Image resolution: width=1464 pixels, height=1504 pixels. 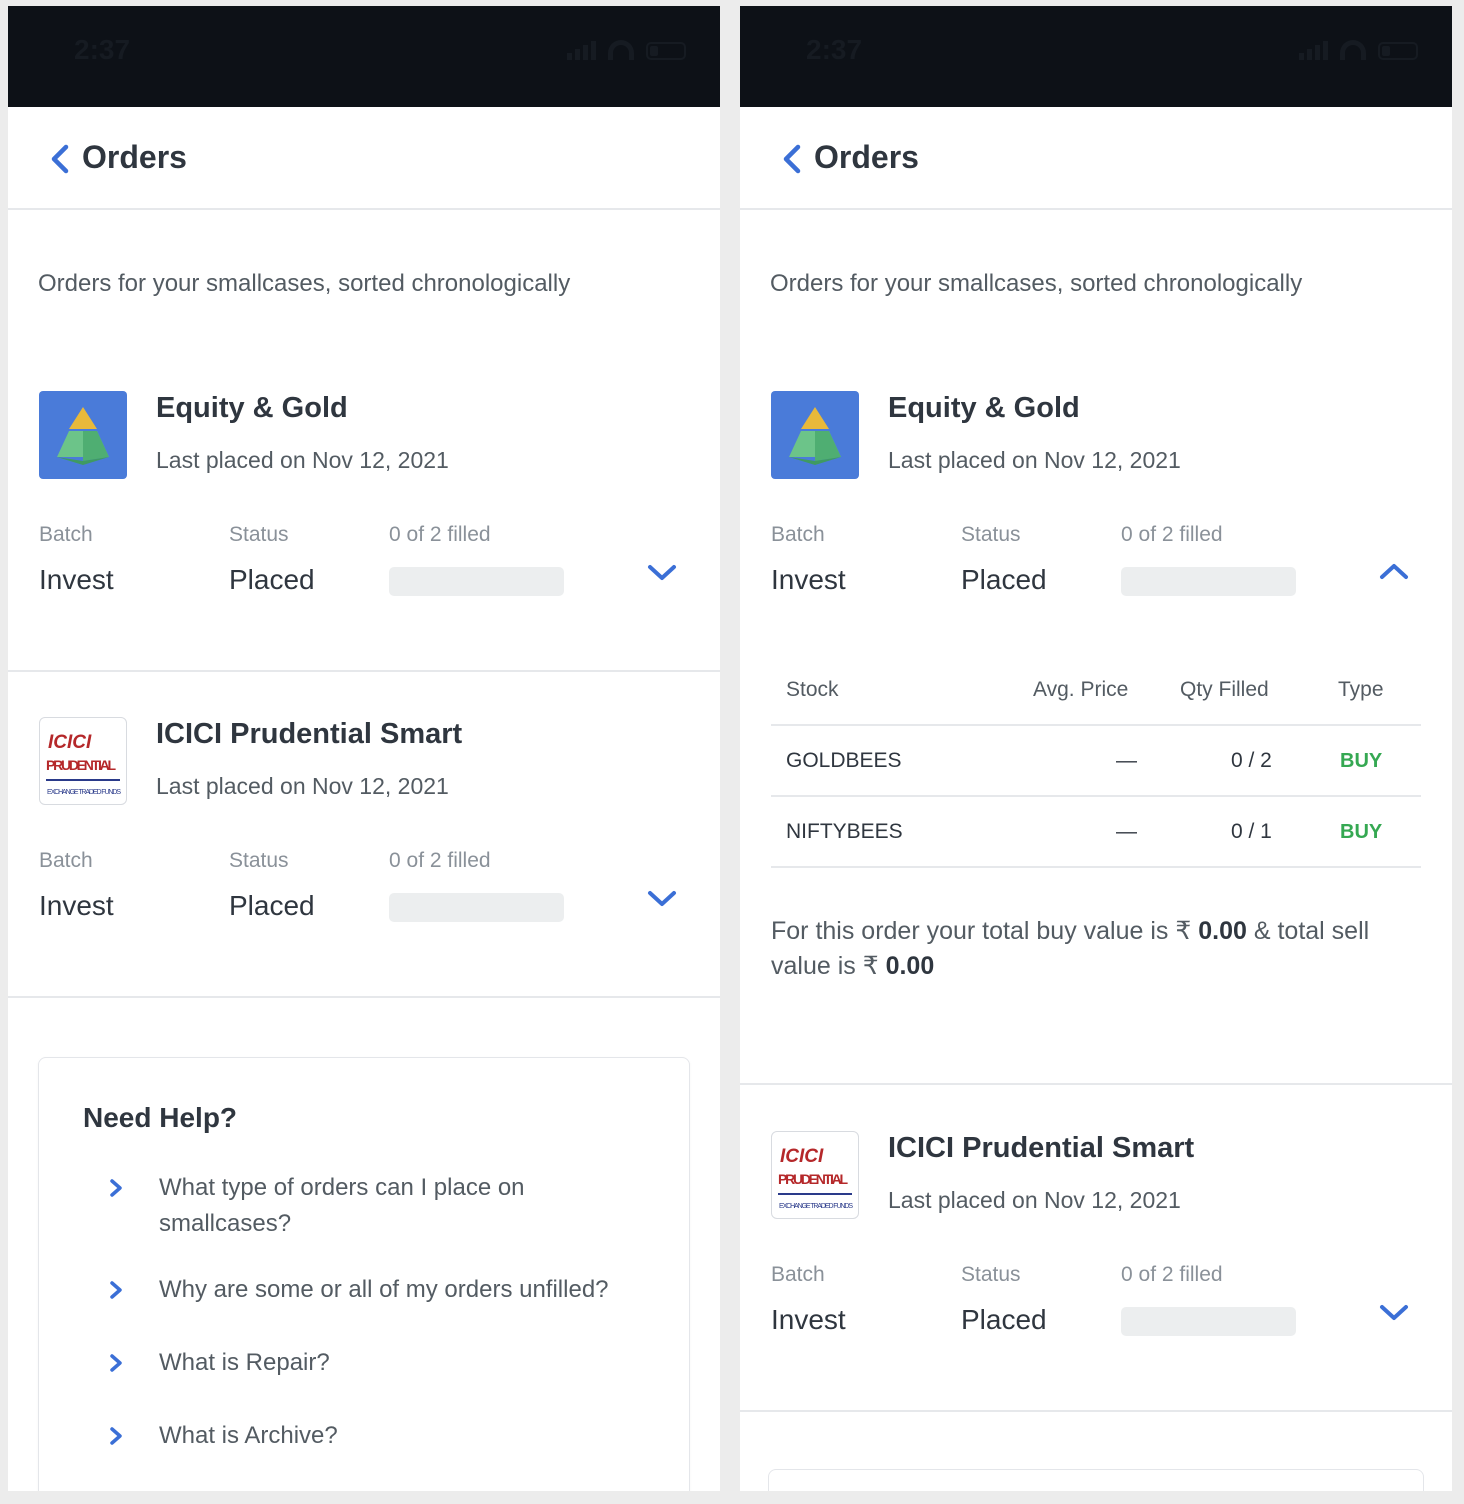 What do you see at coordinates (1096, 56) in the screenshot?
I see `status-bar: 2:37` at bounding box center [1096, 56].